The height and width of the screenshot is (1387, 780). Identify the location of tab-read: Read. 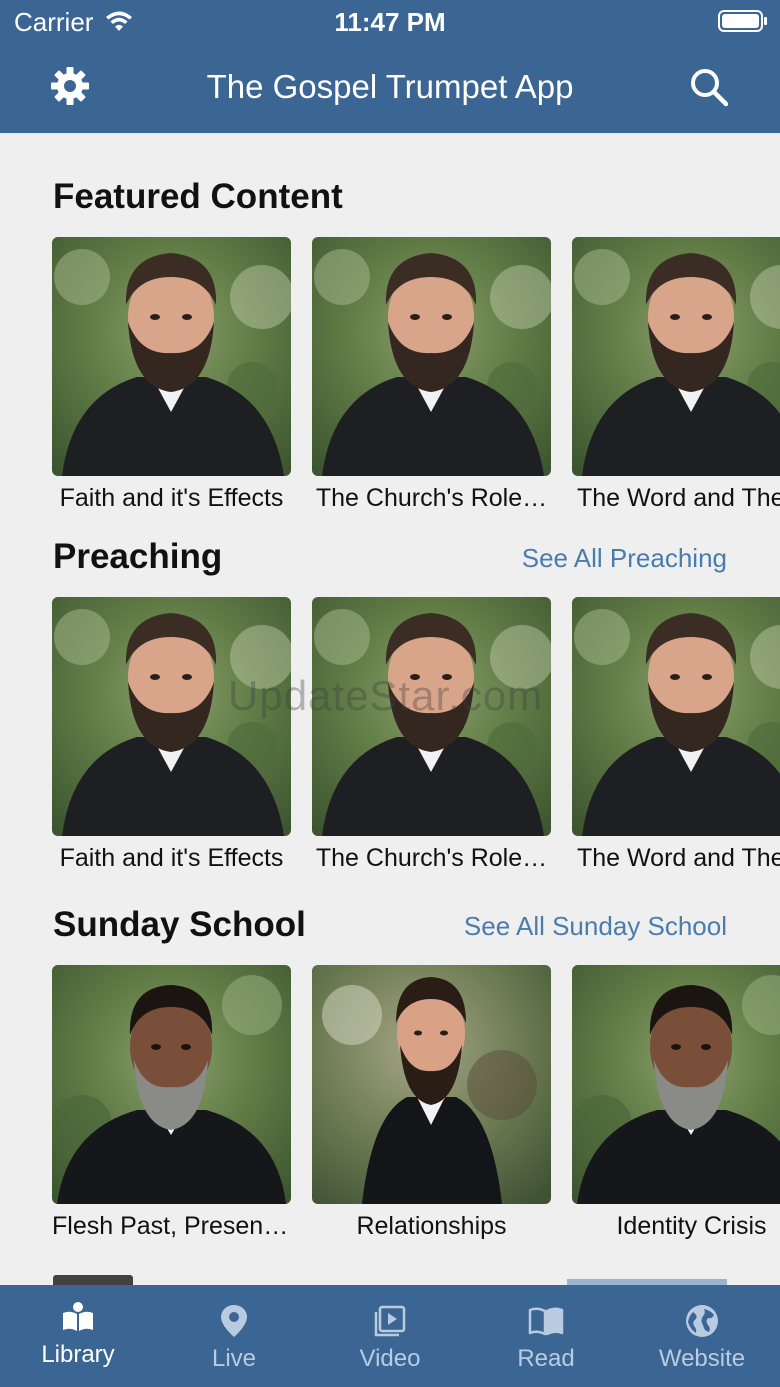
(546, 1336).